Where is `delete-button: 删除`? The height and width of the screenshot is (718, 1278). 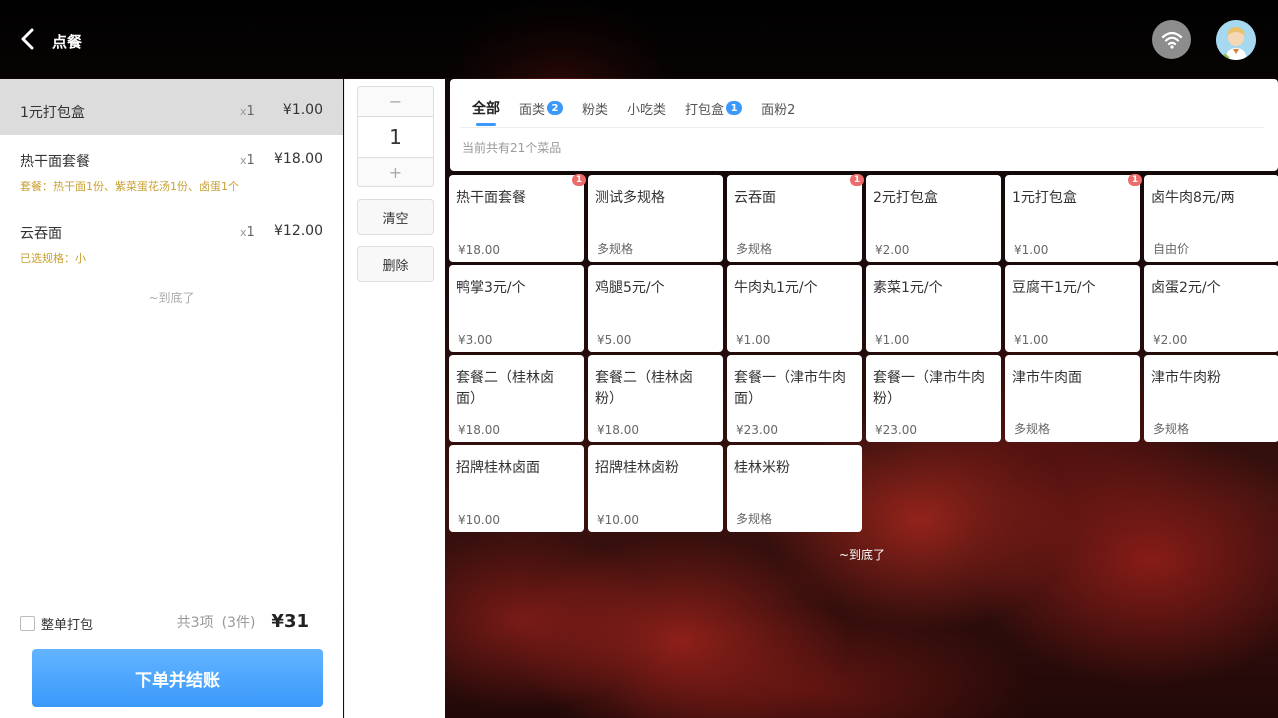
delete-button: 删除 is located at coordinates (395, 264).